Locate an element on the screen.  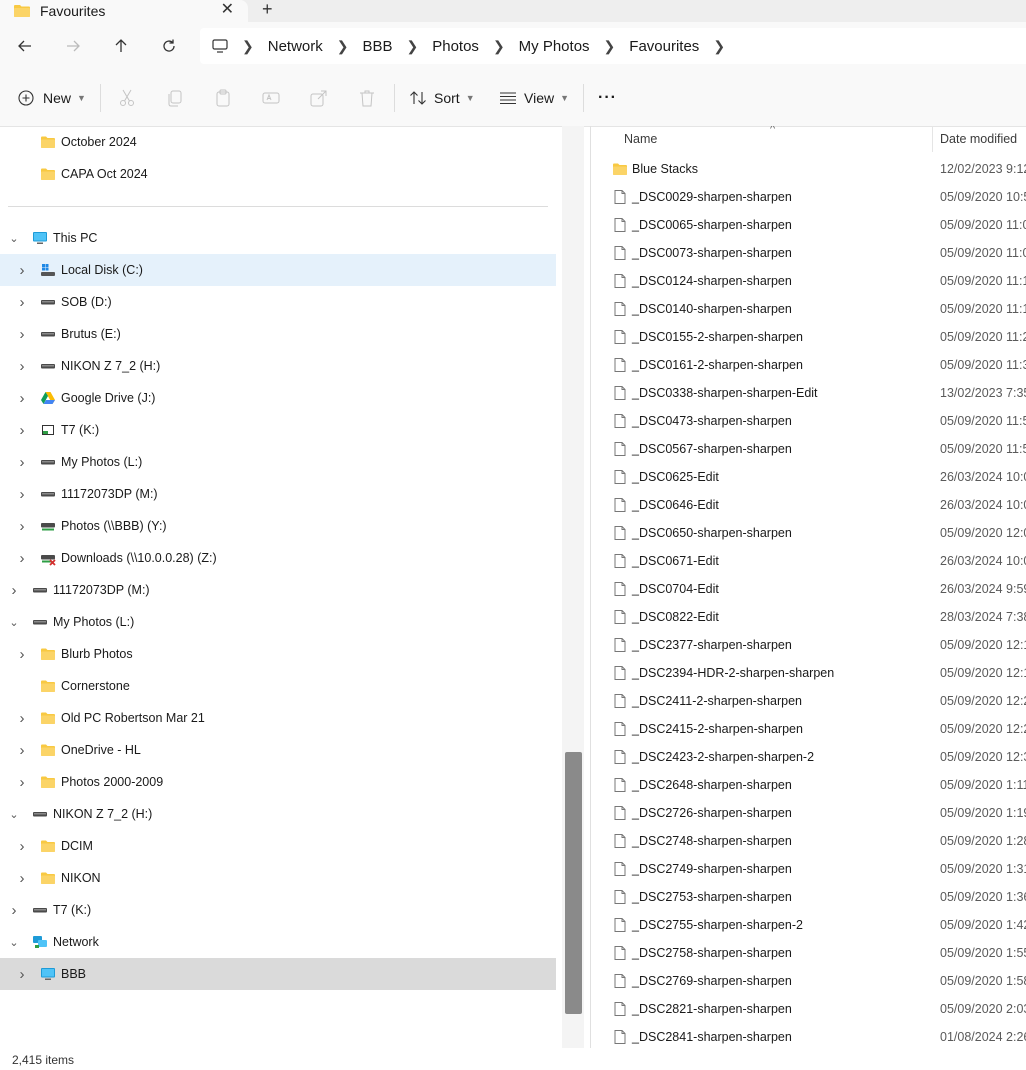
breadcrumb-photos: Photos is located at coordinates (455, 46).